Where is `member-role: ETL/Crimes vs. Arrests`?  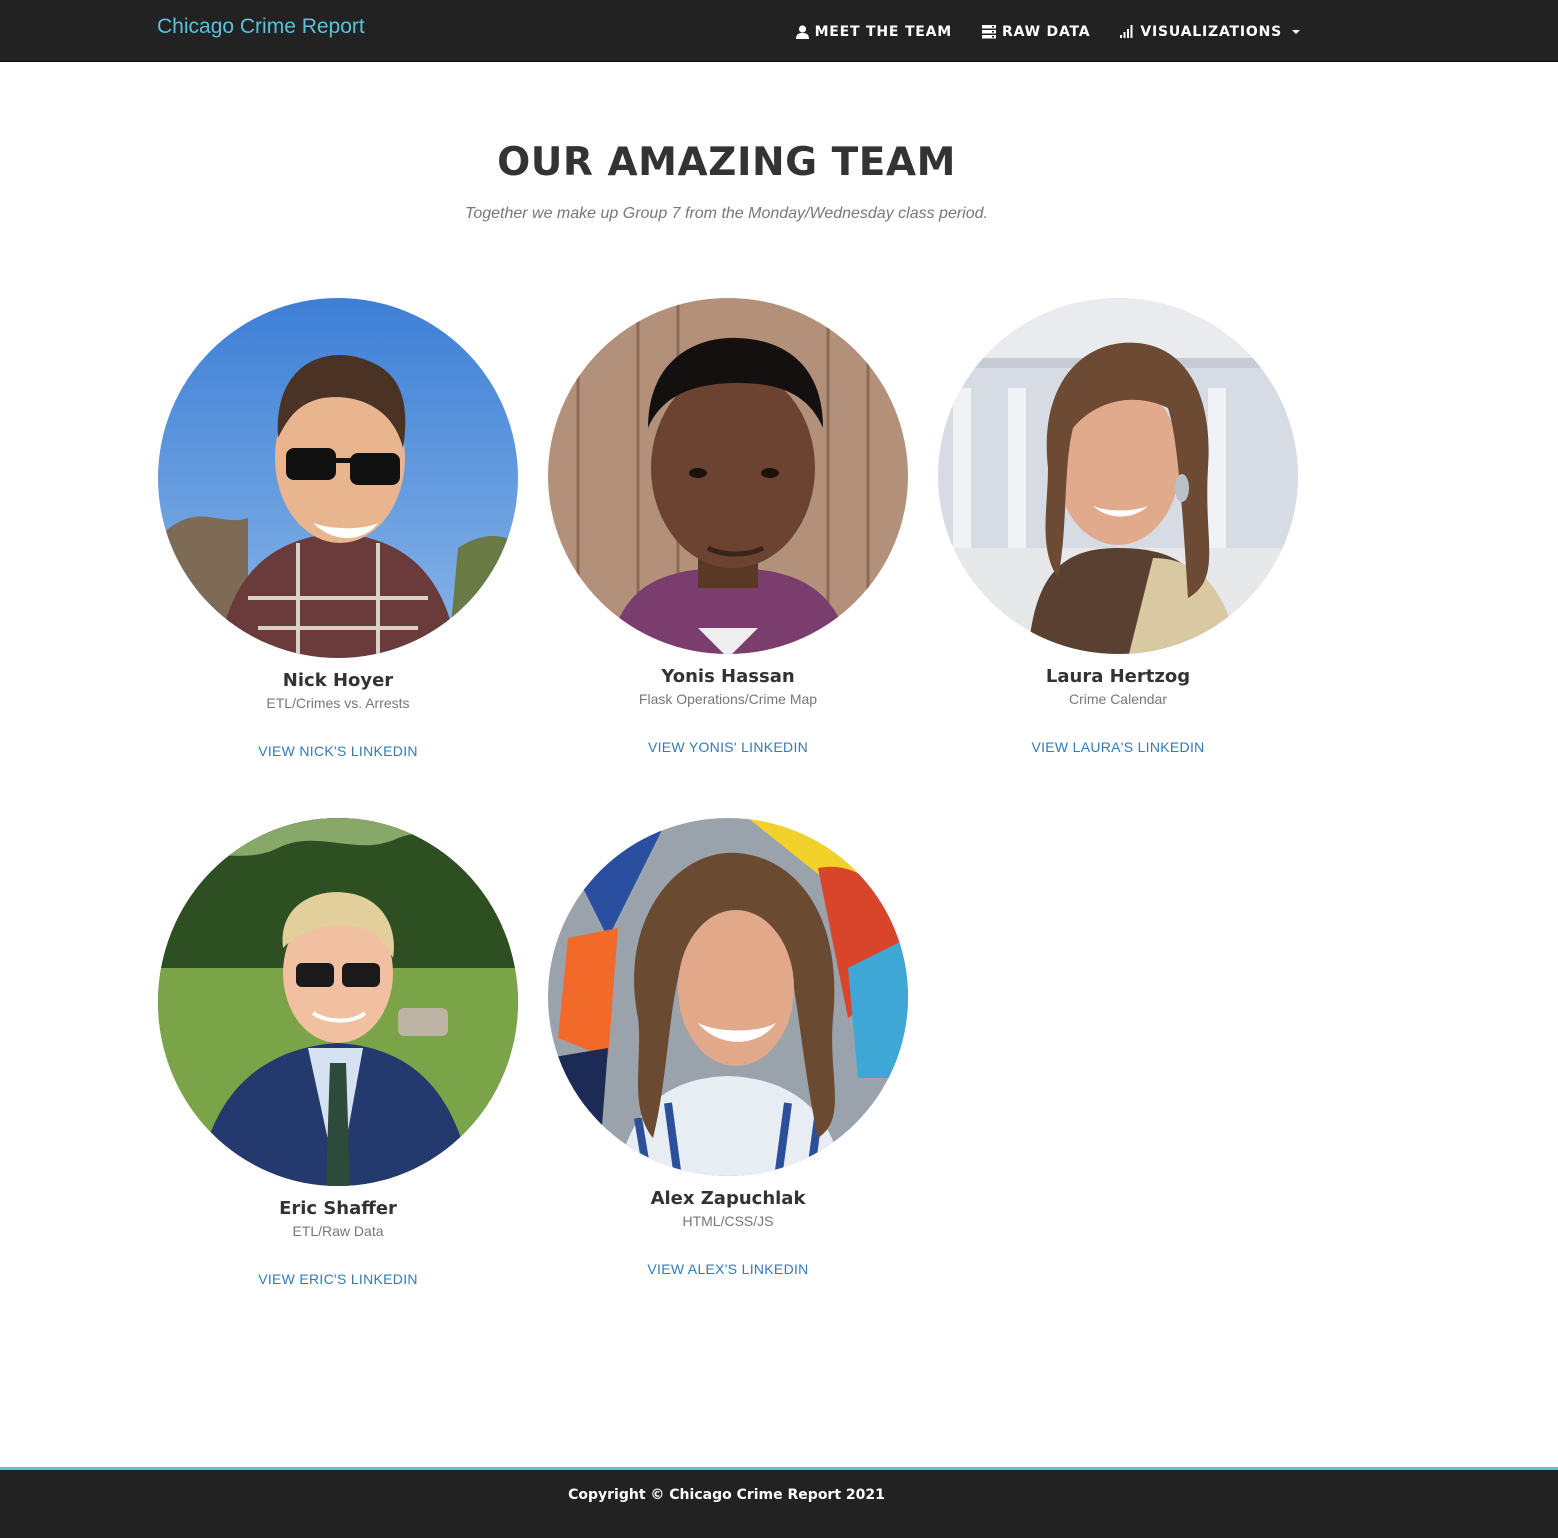
member-role: ETL/Crimes vs. Arrests is located at coordinates (338, 703).